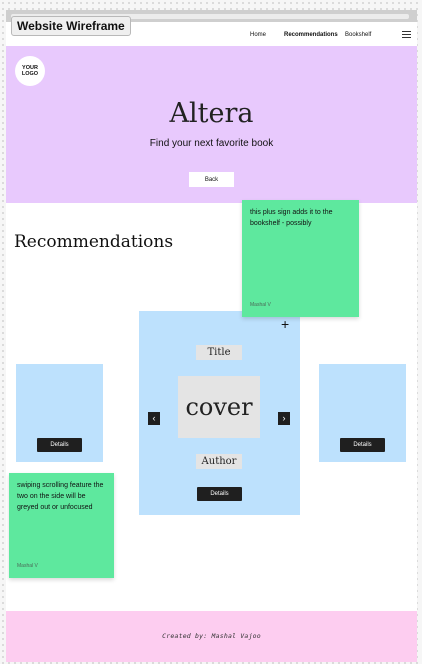 This screenshot has height=664, width=422. I want to click on chevron-right-icon: ›, so click(284, 418).